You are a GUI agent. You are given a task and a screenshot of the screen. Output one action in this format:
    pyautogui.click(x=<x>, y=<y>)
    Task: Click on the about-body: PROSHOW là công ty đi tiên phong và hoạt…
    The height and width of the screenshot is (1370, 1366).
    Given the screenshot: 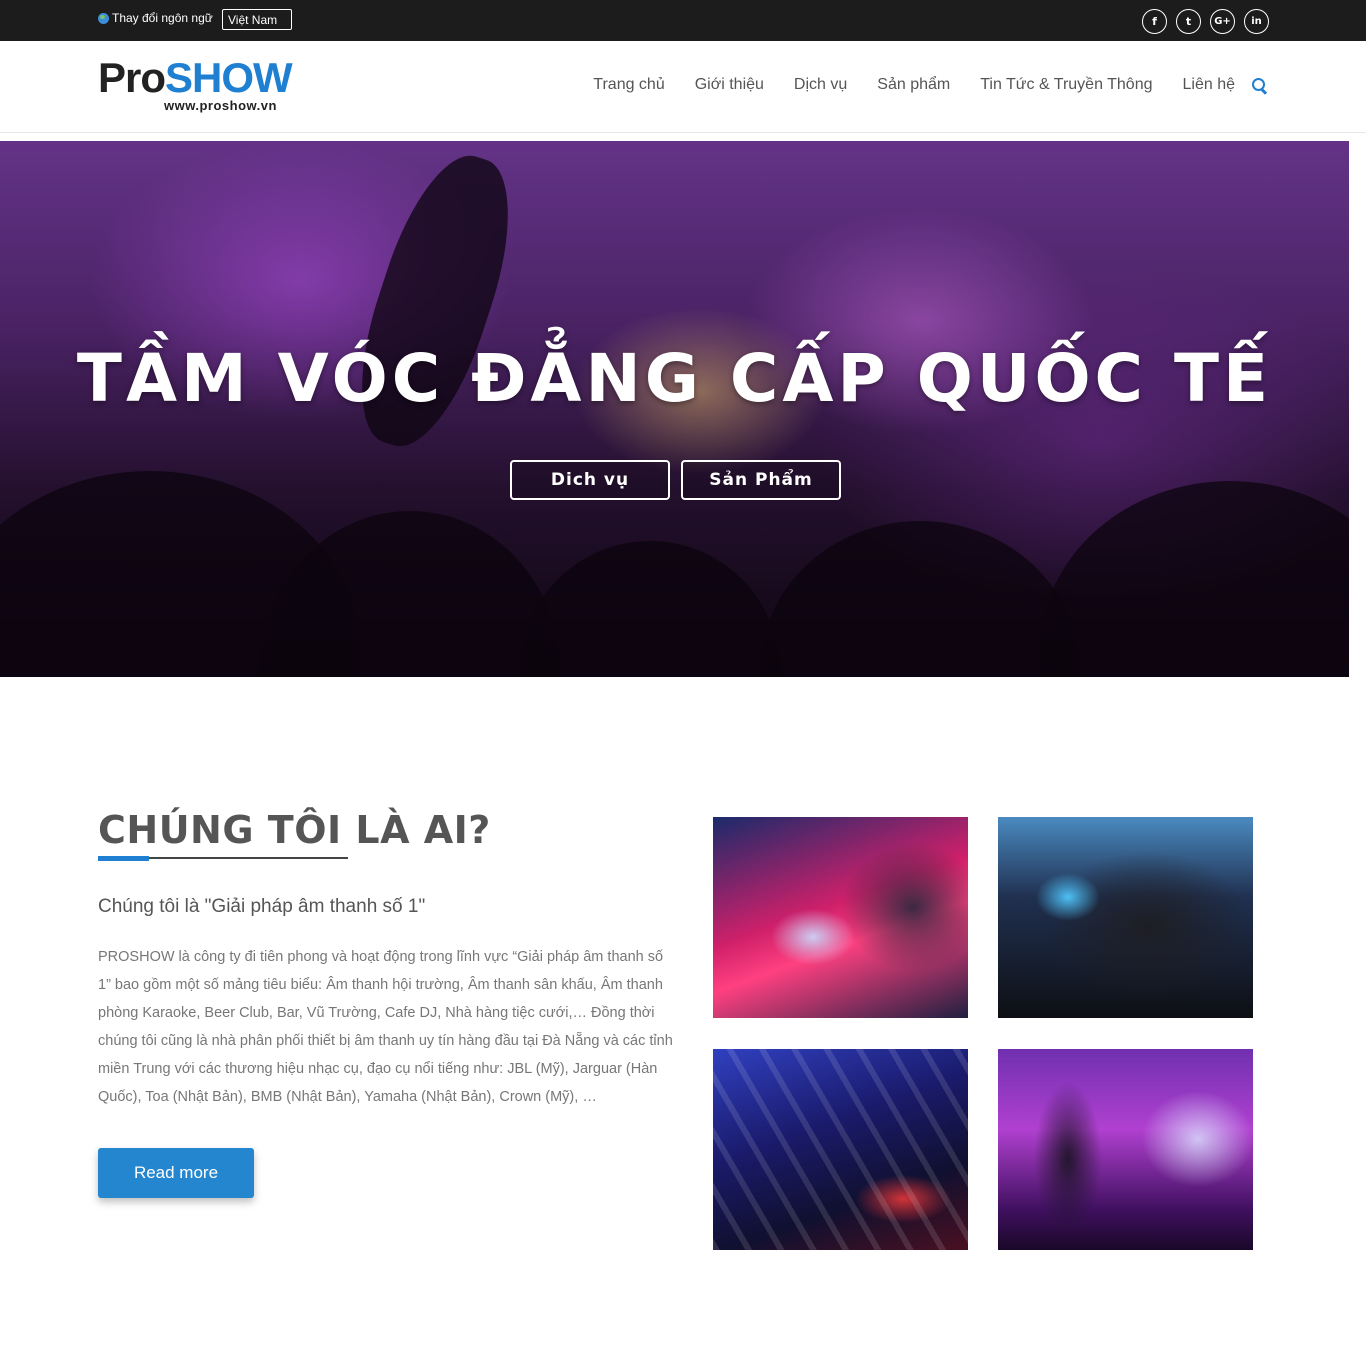 What is the action you would take?
    pyautogui.click(x=385, y=1027)
    